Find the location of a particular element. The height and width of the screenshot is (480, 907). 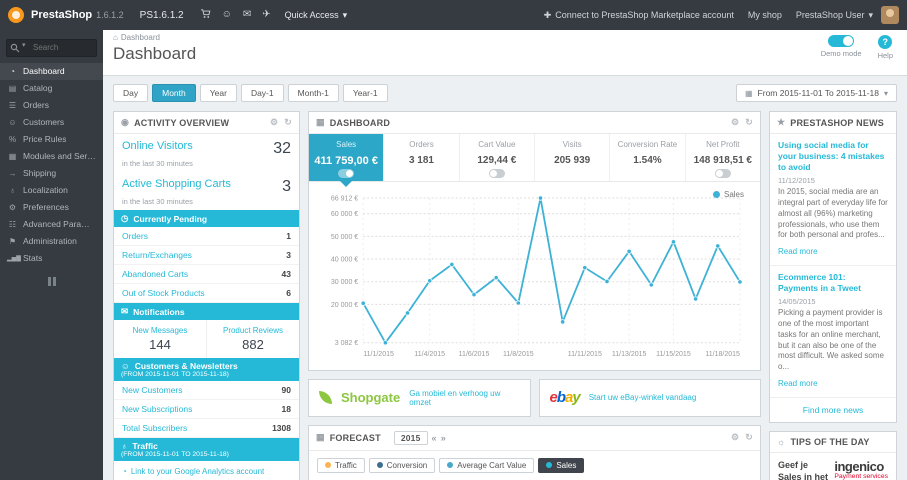

cart-icon is located at coordinates (205, 15).